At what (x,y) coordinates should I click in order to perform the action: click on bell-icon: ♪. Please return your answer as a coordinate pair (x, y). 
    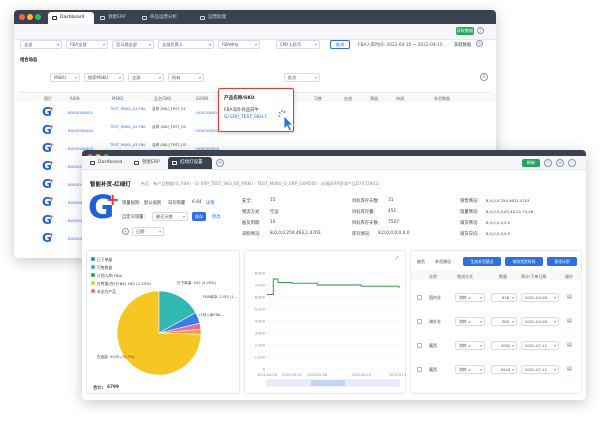
    Looking at the image, I should click on (572, 163).